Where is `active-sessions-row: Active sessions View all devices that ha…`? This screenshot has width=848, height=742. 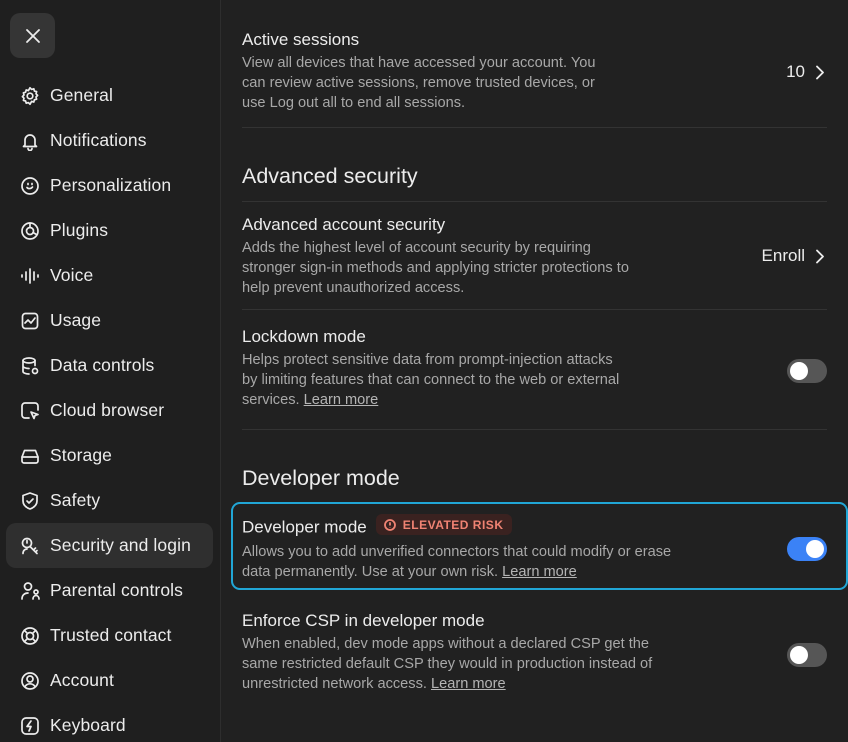
active-sessions-row: Active sessions View all devices that ha… is located at coordinates (534, 71).